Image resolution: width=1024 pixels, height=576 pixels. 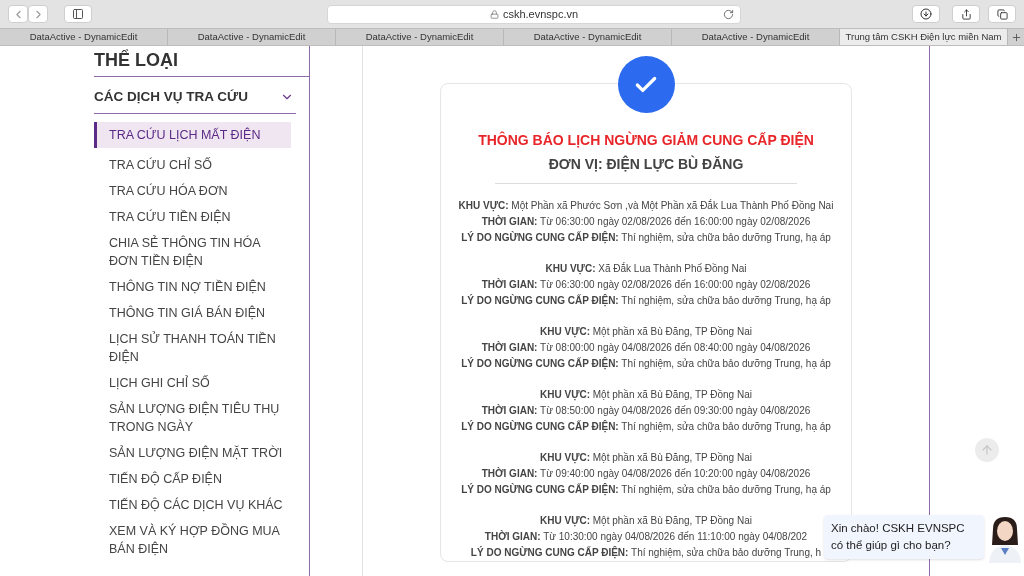 I want to click on notice-line: KHU VỰC: Một Phần xã Phước Sơn ,và Một Phần xã Đắk Lua Thành Phố Đồng Nai, so click(x=646, y=206).